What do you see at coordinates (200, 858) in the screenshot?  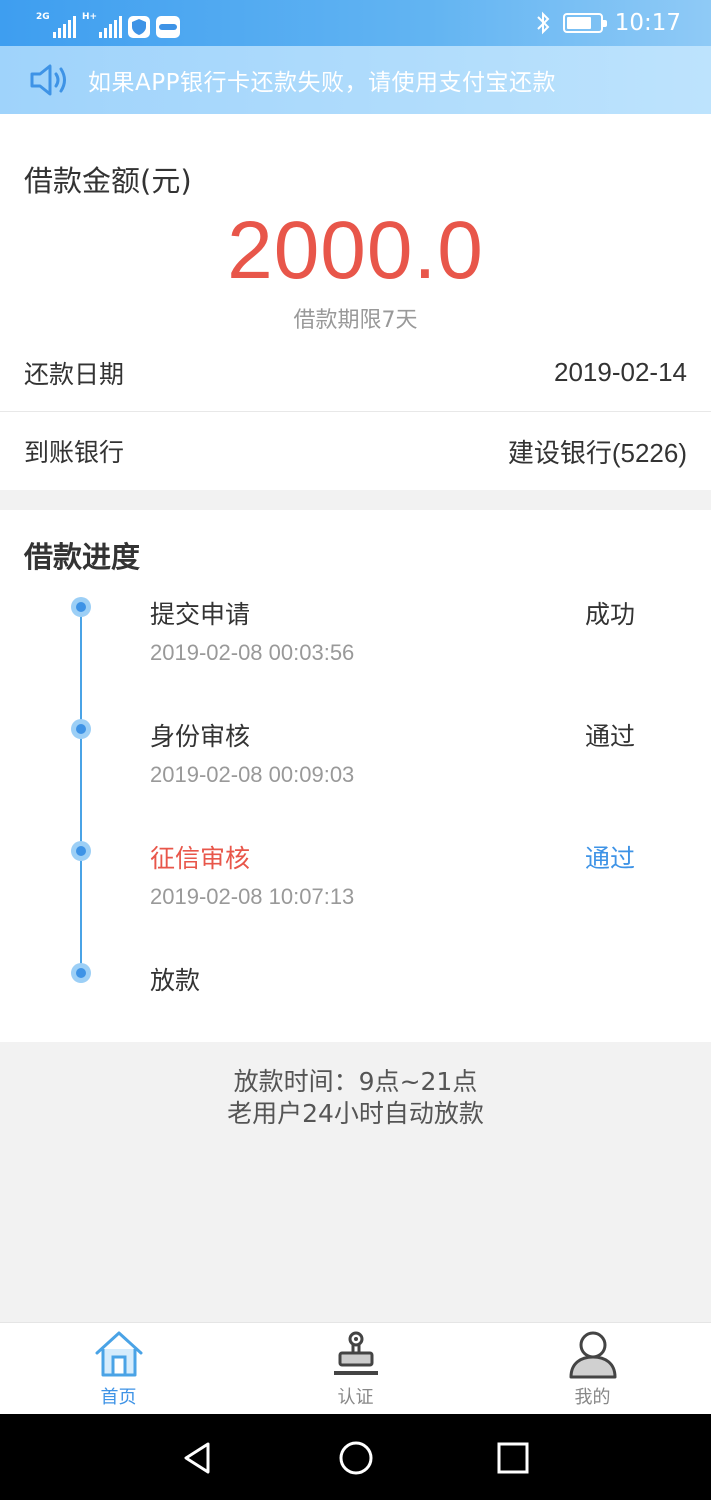 I see `step-name: 征信审核` at bounding box center [200, 858].